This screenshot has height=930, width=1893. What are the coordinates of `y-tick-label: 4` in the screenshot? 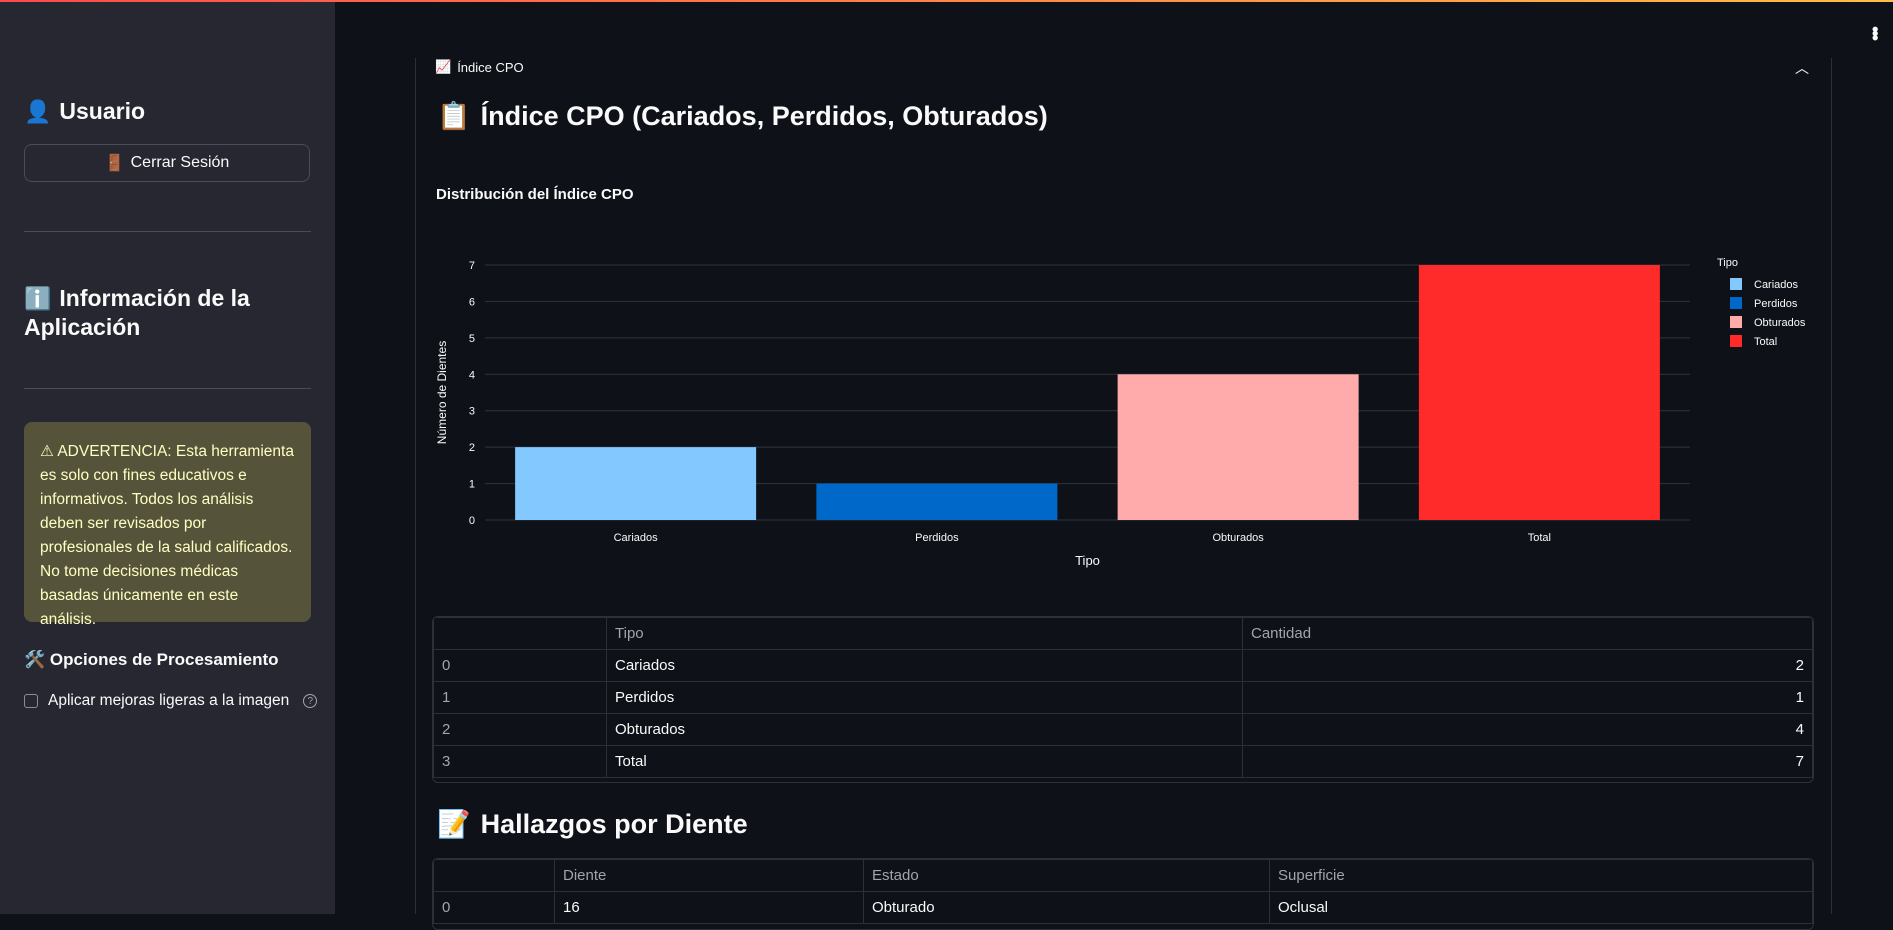 It's located at (472, 375).